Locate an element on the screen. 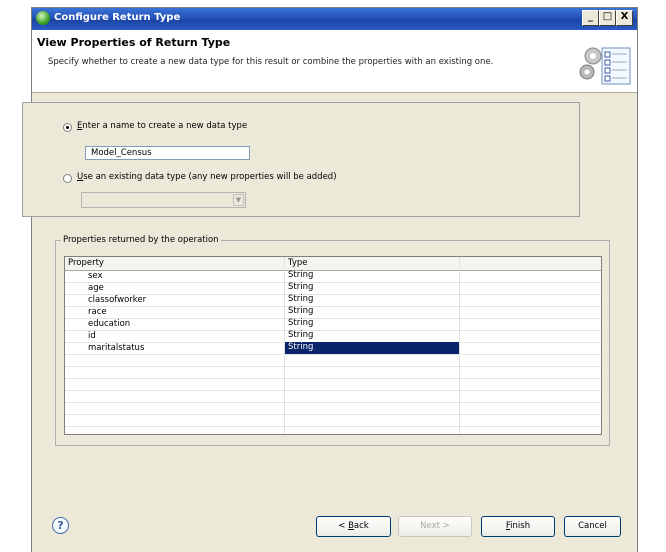 This screenshot has width=666, height=552. property-cell: sex is located at coordinates (95, 276).